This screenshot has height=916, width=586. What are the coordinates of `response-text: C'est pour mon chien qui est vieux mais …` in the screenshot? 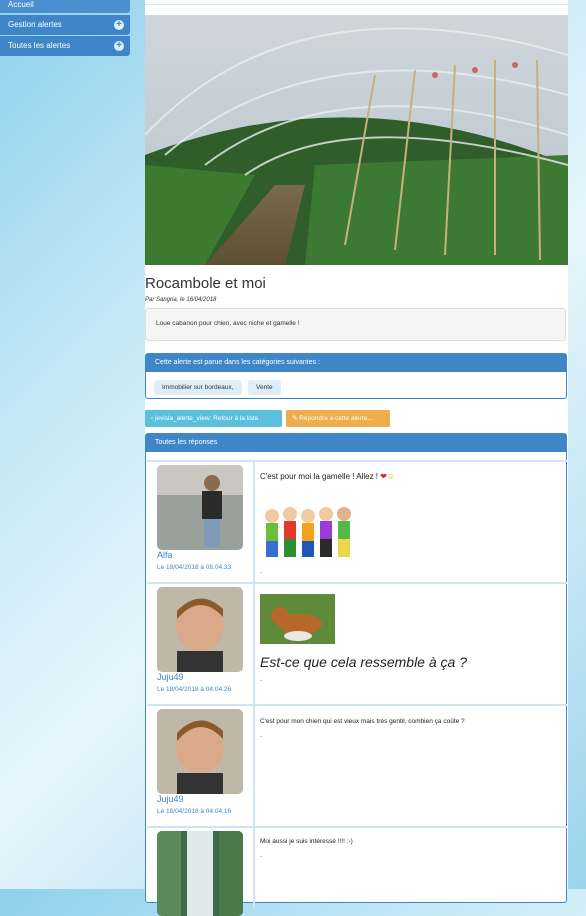 It's located at (362, 721).